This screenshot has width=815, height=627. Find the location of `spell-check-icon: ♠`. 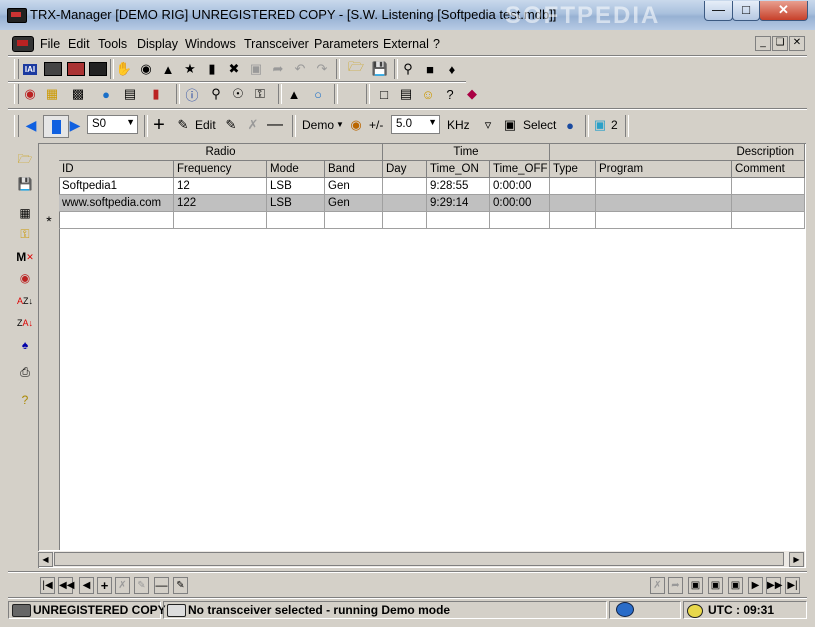

spell-check-icon: ♠ is located at coordinates (25, 345).